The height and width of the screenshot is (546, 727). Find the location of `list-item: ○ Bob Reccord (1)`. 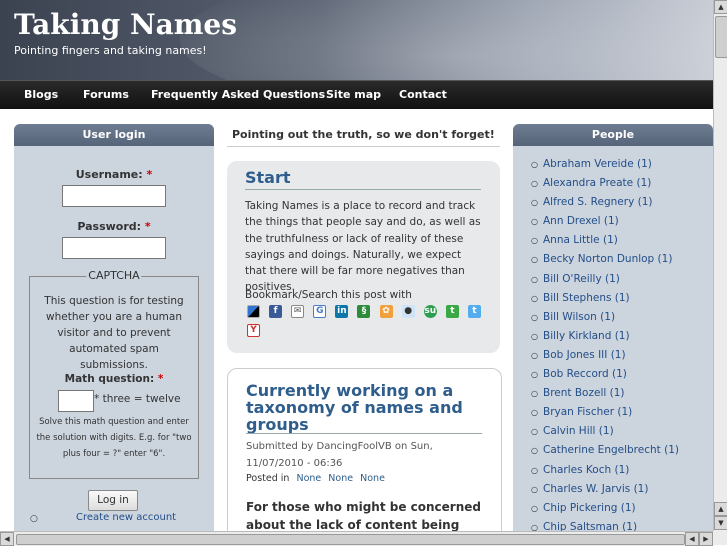

list-item: ○ Bob Reccord (1) is located at coordinates (605, 377).